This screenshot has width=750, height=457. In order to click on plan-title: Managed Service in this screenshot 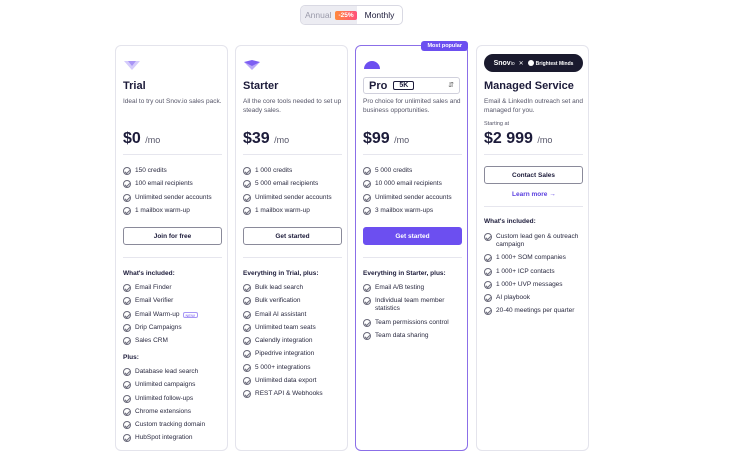, I will do `click(529, 86)`.